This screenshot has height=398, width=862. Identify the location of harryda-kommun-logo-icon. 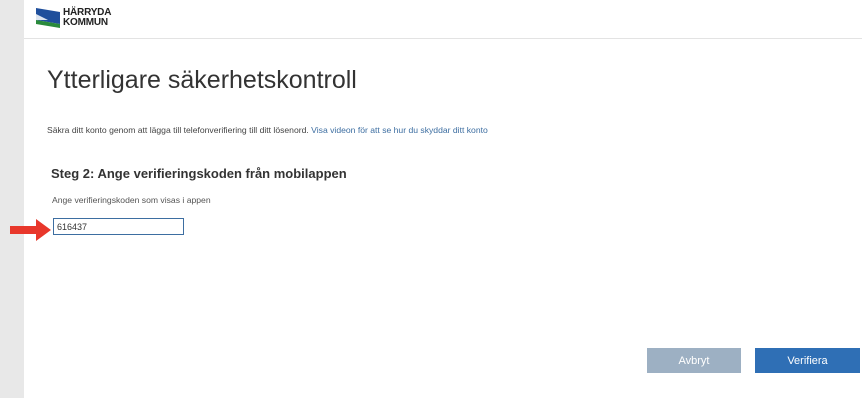
(48, 18).